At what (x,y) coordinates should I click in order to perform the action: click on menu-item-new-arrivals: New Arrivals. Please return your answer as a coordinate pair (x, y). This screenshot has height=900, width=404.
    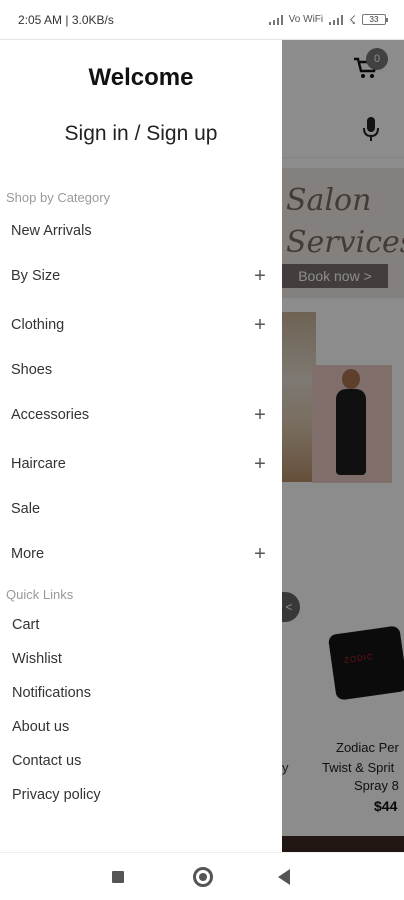
    Looking at the image, I should click on (141, 231).